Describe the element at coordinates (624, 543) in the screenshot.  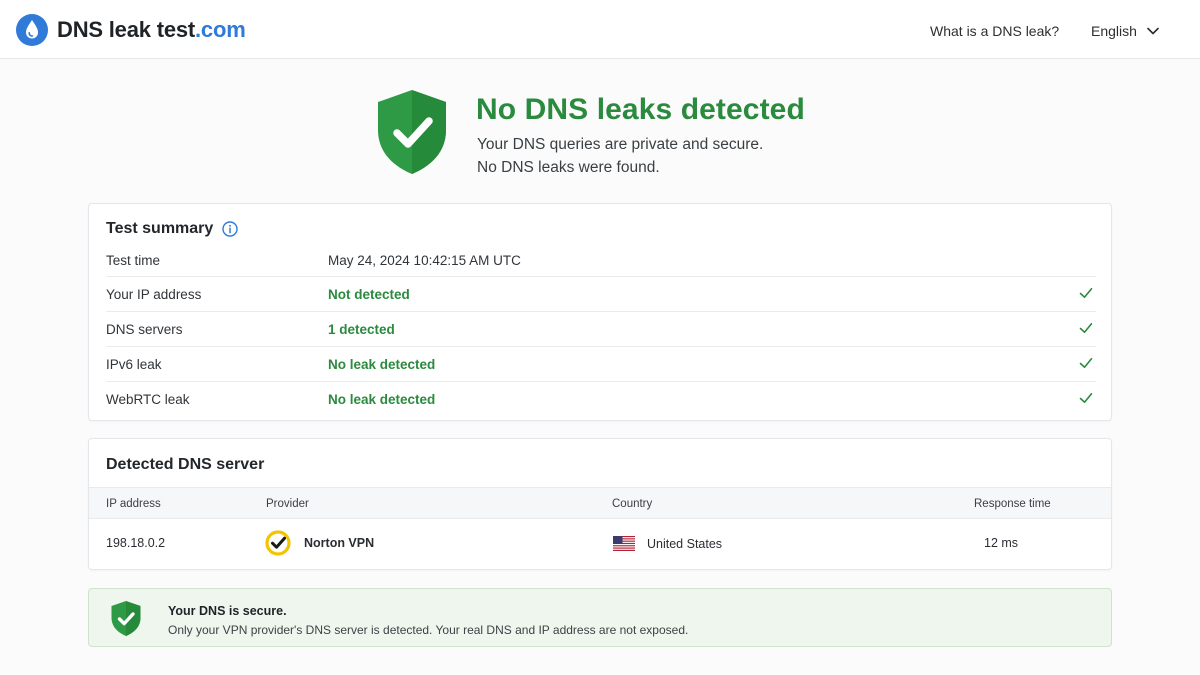
I see `us-flag-icon` at that location.